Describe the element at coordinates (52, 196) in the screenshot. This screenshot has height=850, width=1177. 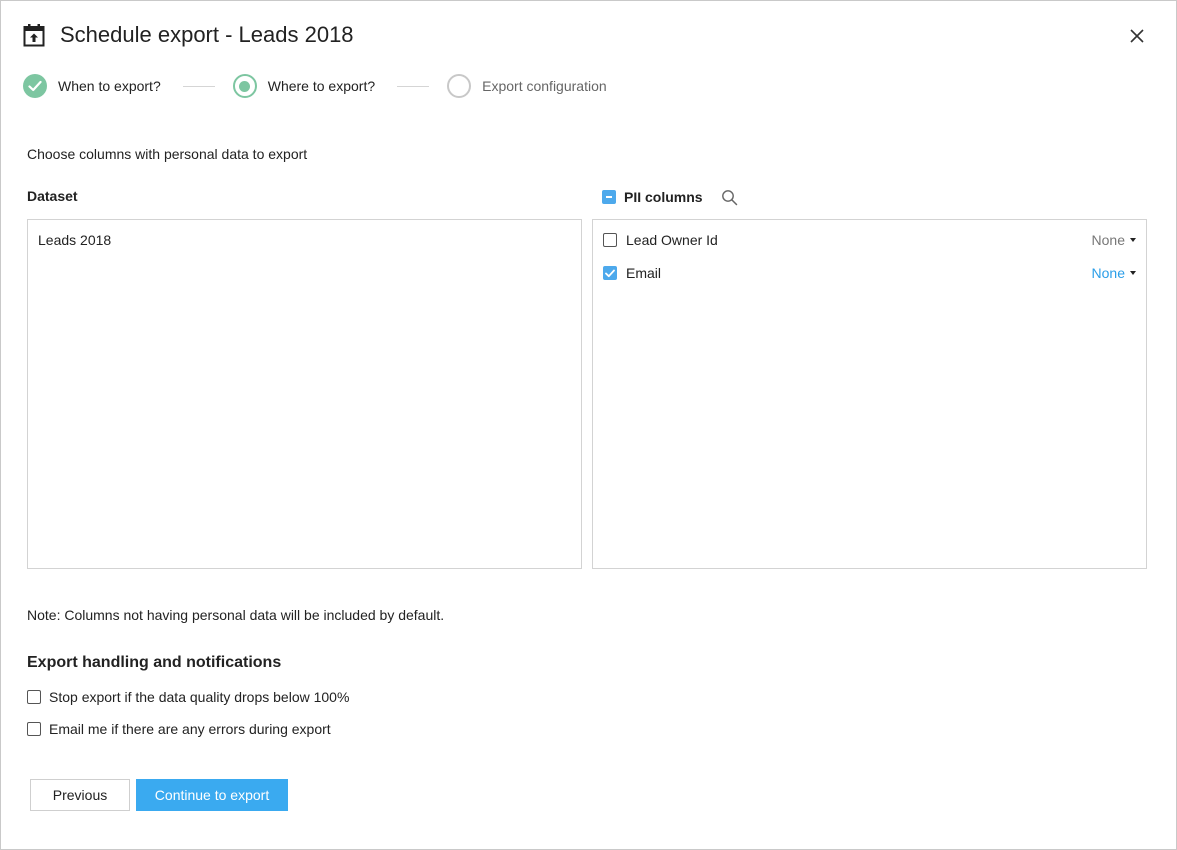
I see `dataset-label: Dataset` at that location.